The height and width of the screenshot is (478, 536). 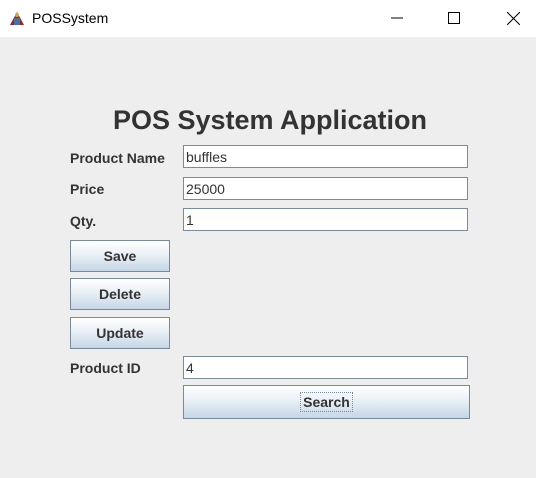 I want to click on close-icon, so click(x=513, y=18).